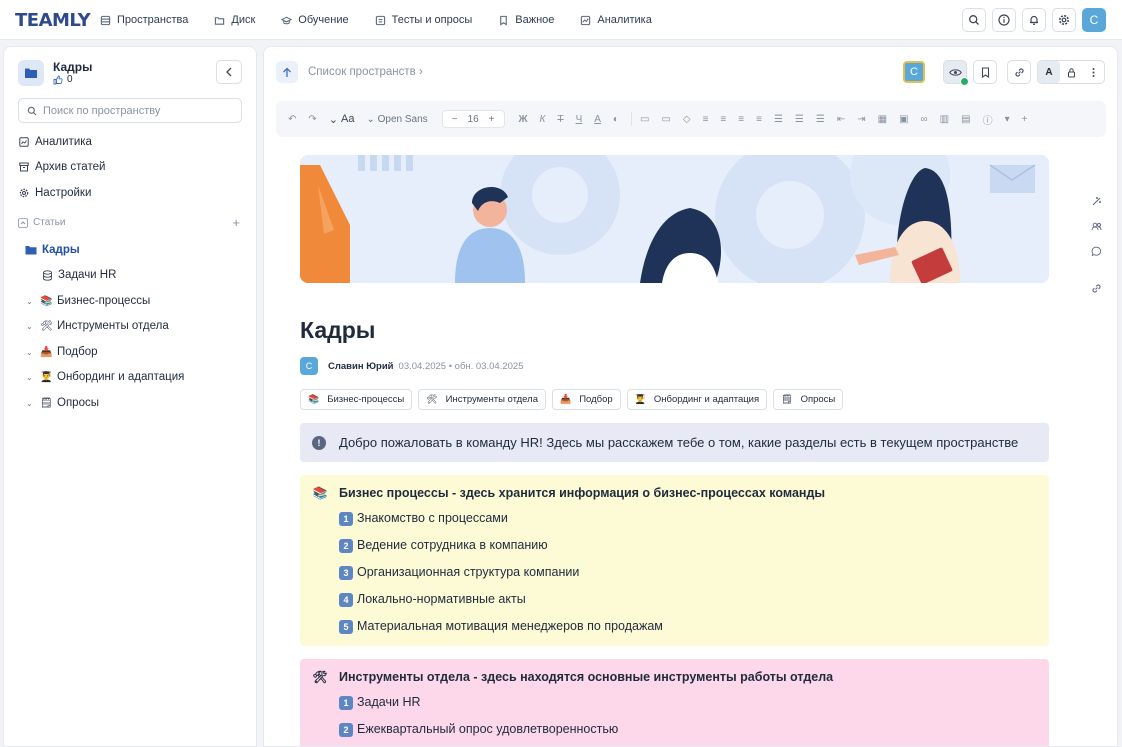 The height and width of the screenshot is (747, 1122). Describe the element at coordinates (342, 119) in the screenshot. I see `text-format-dropdown: ⌄ Aa` at that location.